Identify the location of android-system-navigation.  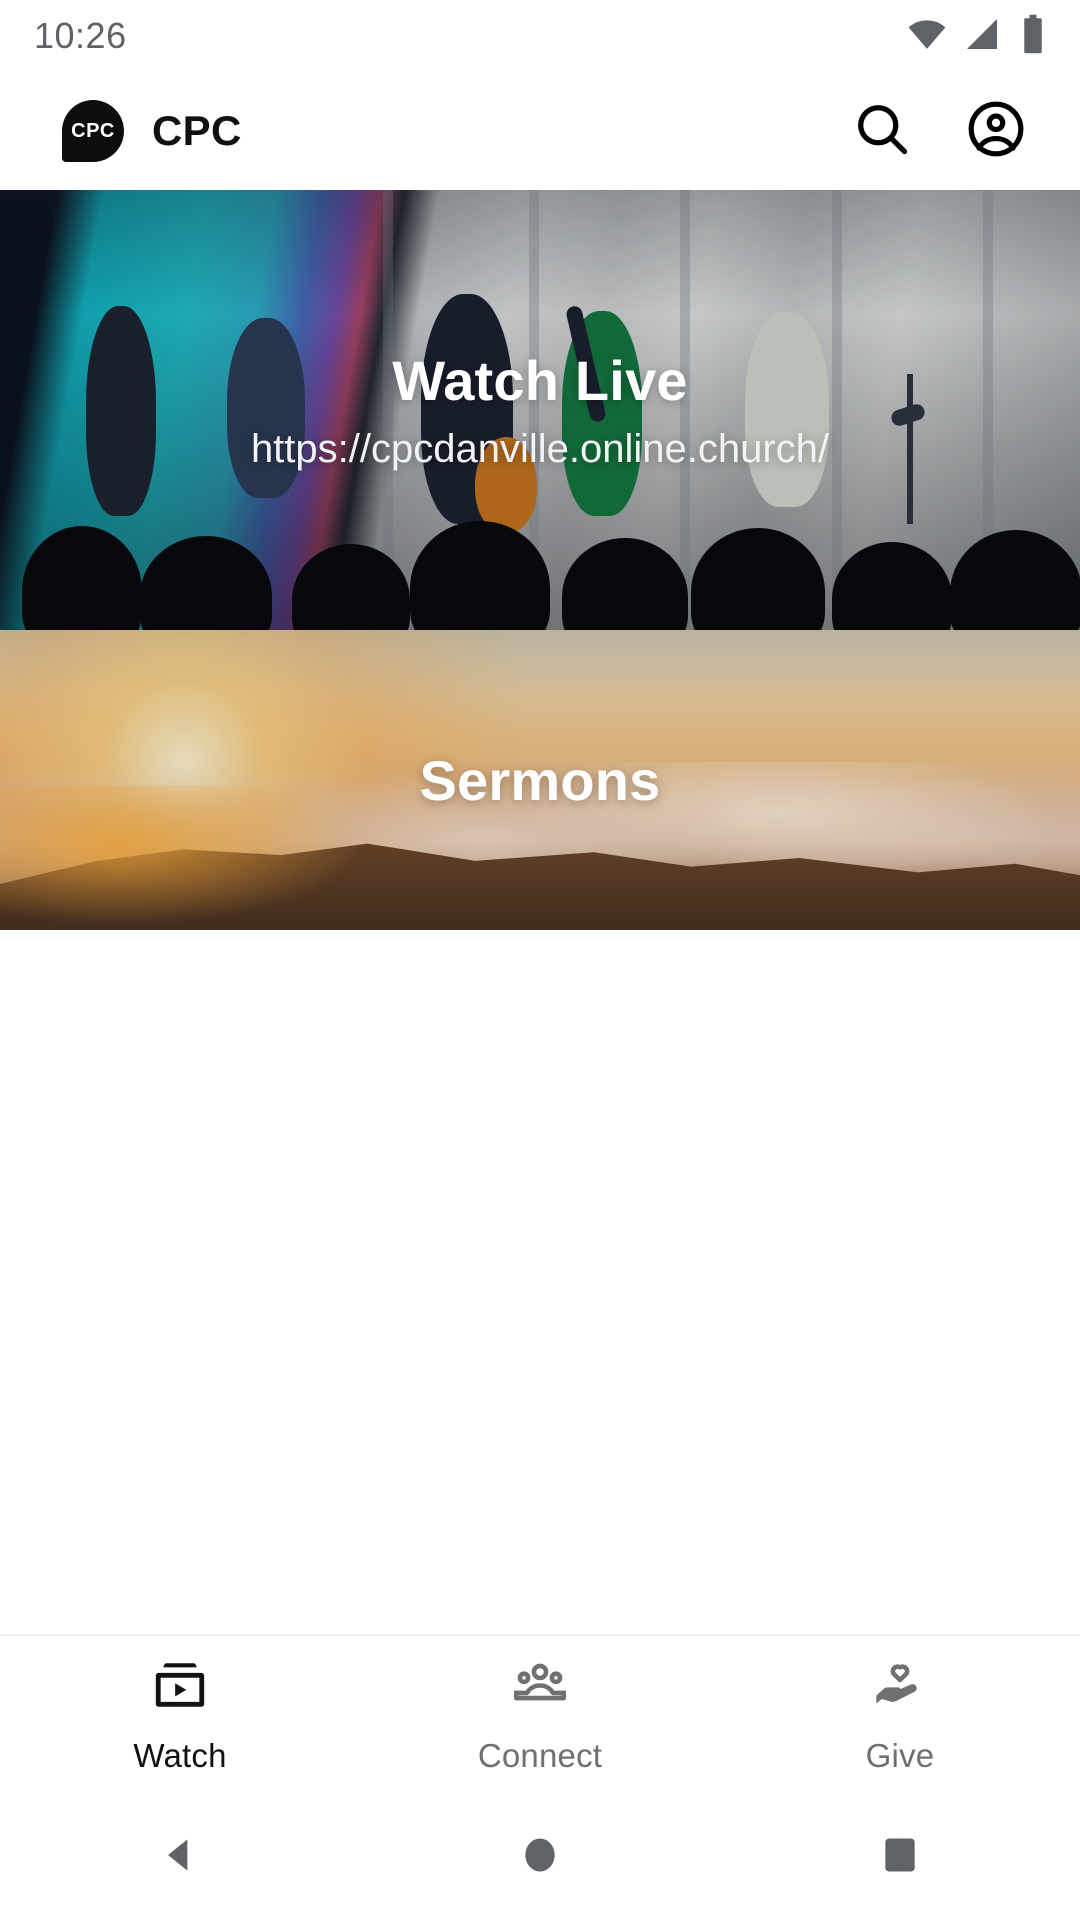
(540, 1857).